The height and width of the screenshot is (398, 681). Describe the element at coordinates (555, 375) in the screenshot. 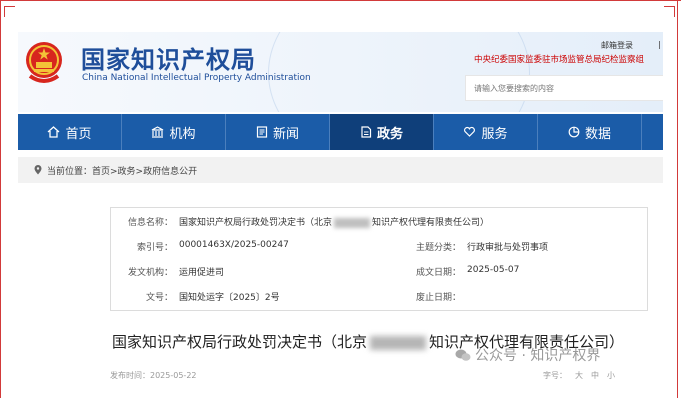

I see `font-size-label: 字号：` at that location.